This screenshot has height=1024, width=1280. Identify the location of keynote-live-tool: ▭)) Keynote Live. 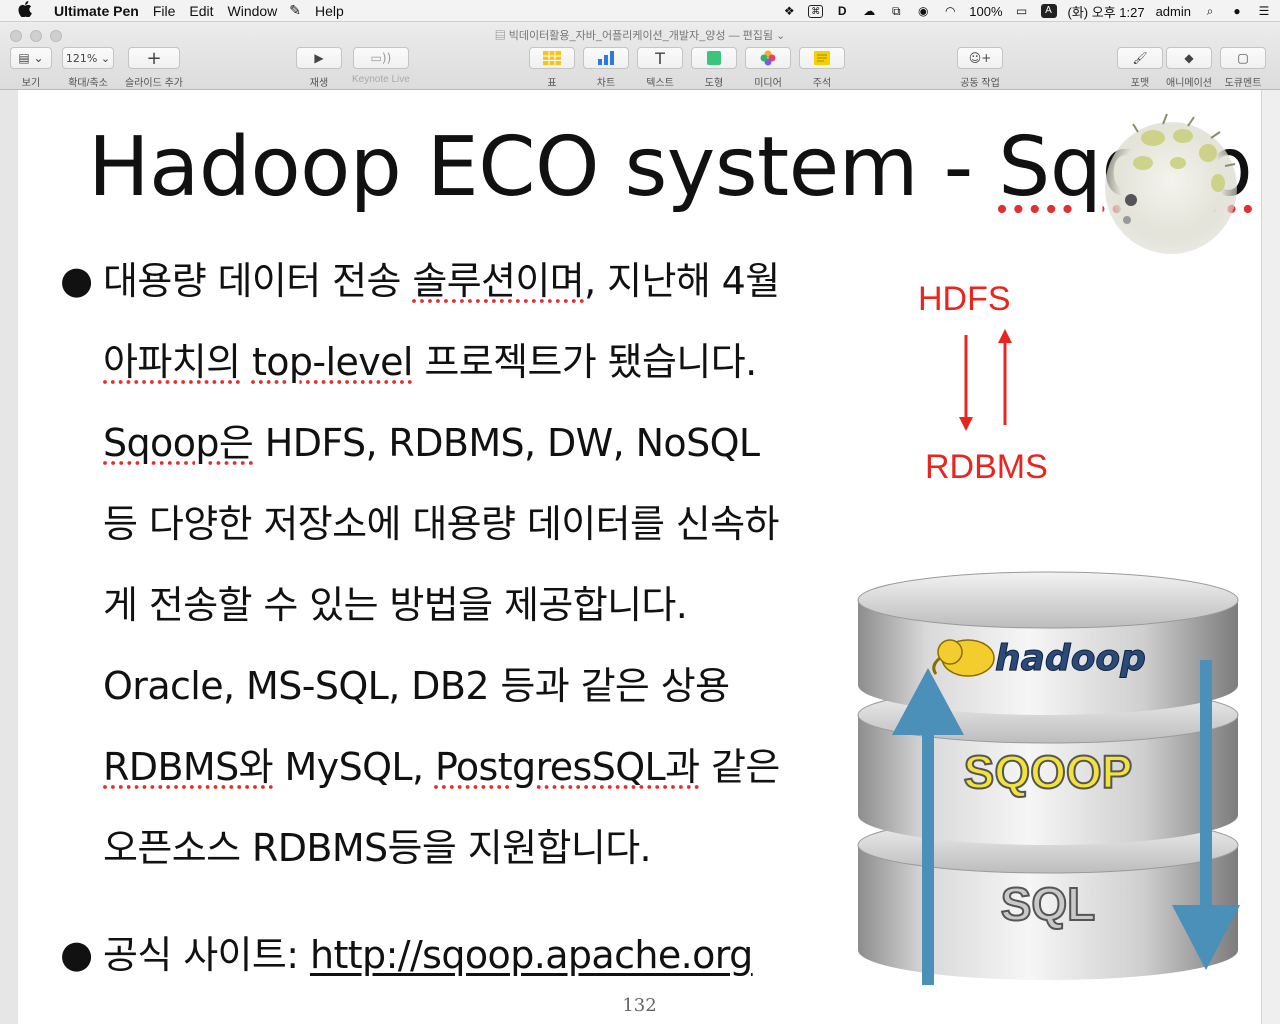
(381, 66).